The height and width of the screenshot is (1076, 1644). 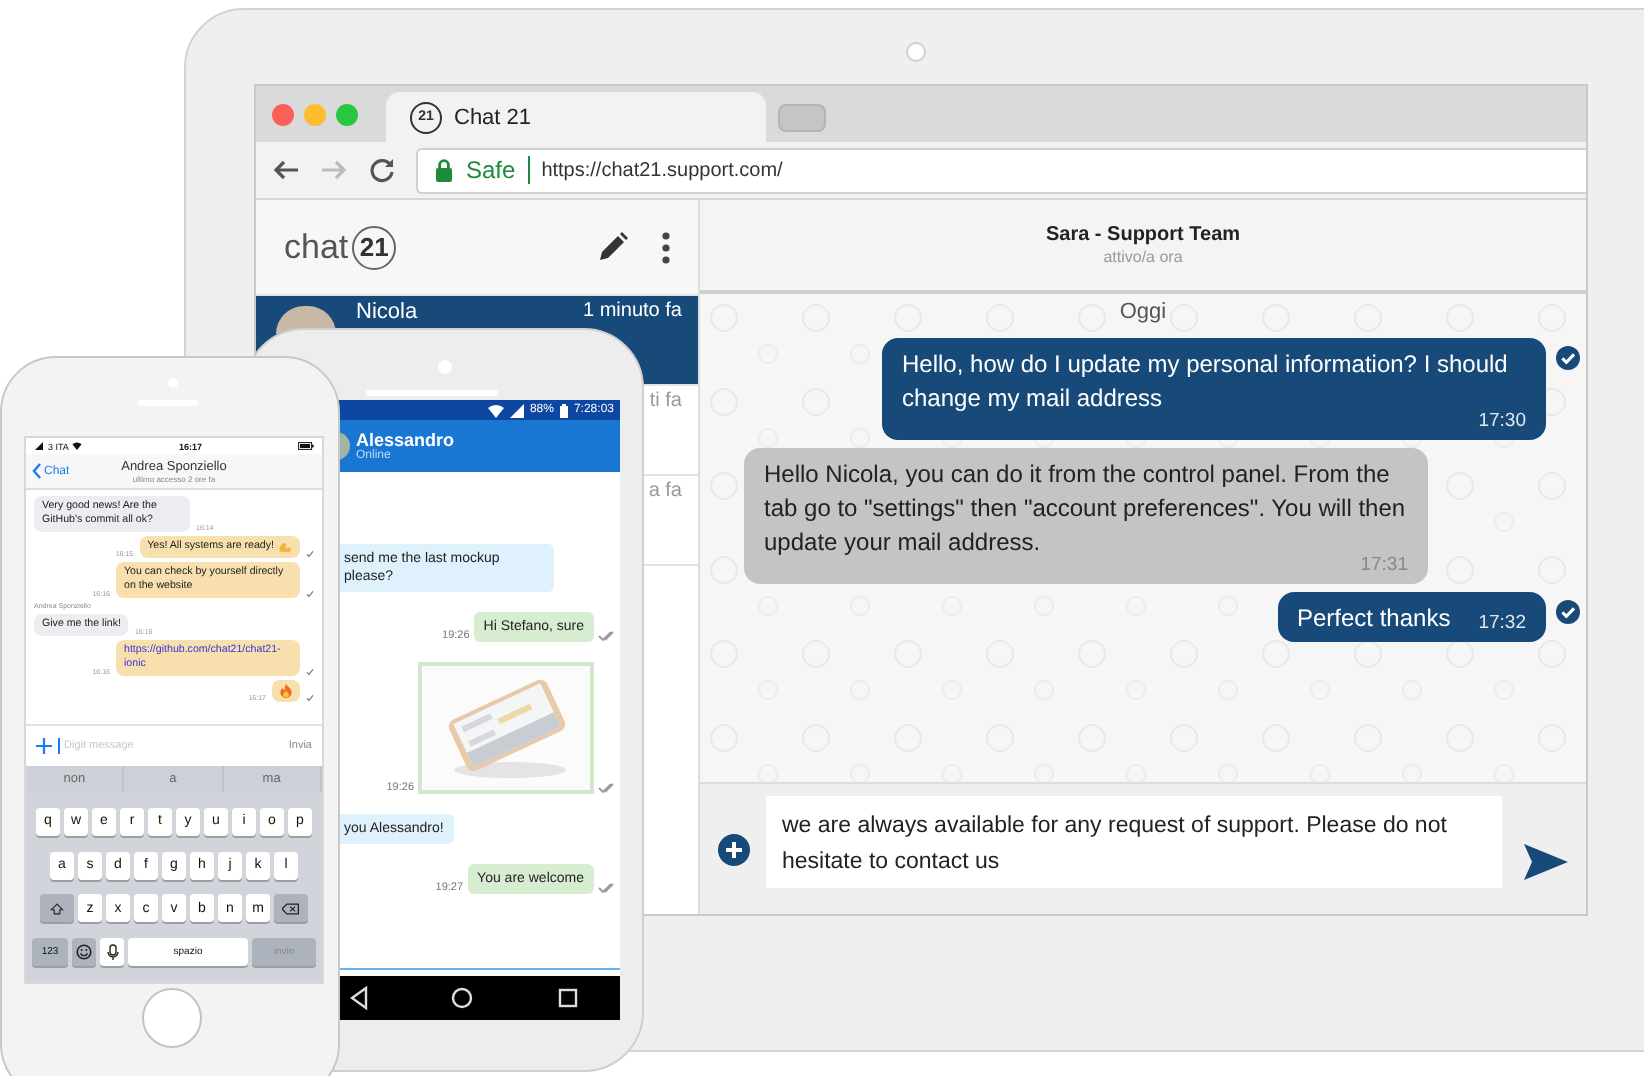 What do you see at coordinates (1143, 312) in the screenshot?
I see `date-label: Oggi` at bounding box center [1143, 312].